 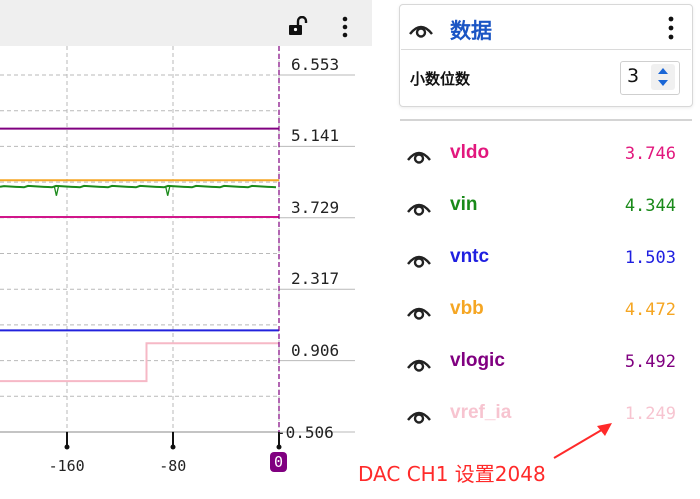 I want to click on signal-value: 4.344, so click(x=650, y=206).